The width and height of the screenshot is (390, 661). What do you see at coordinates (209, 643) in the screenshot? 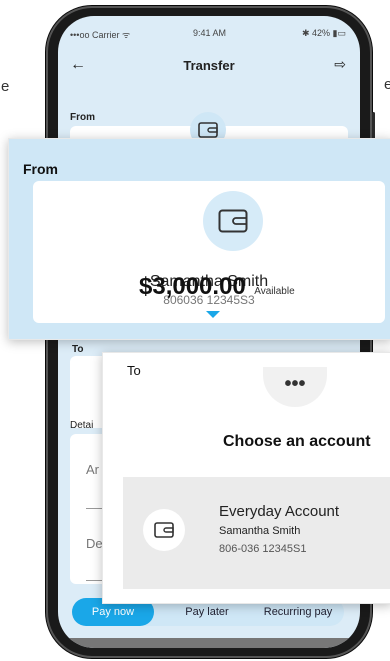
I see `bottom-strip` at bounding box center [209, 643].